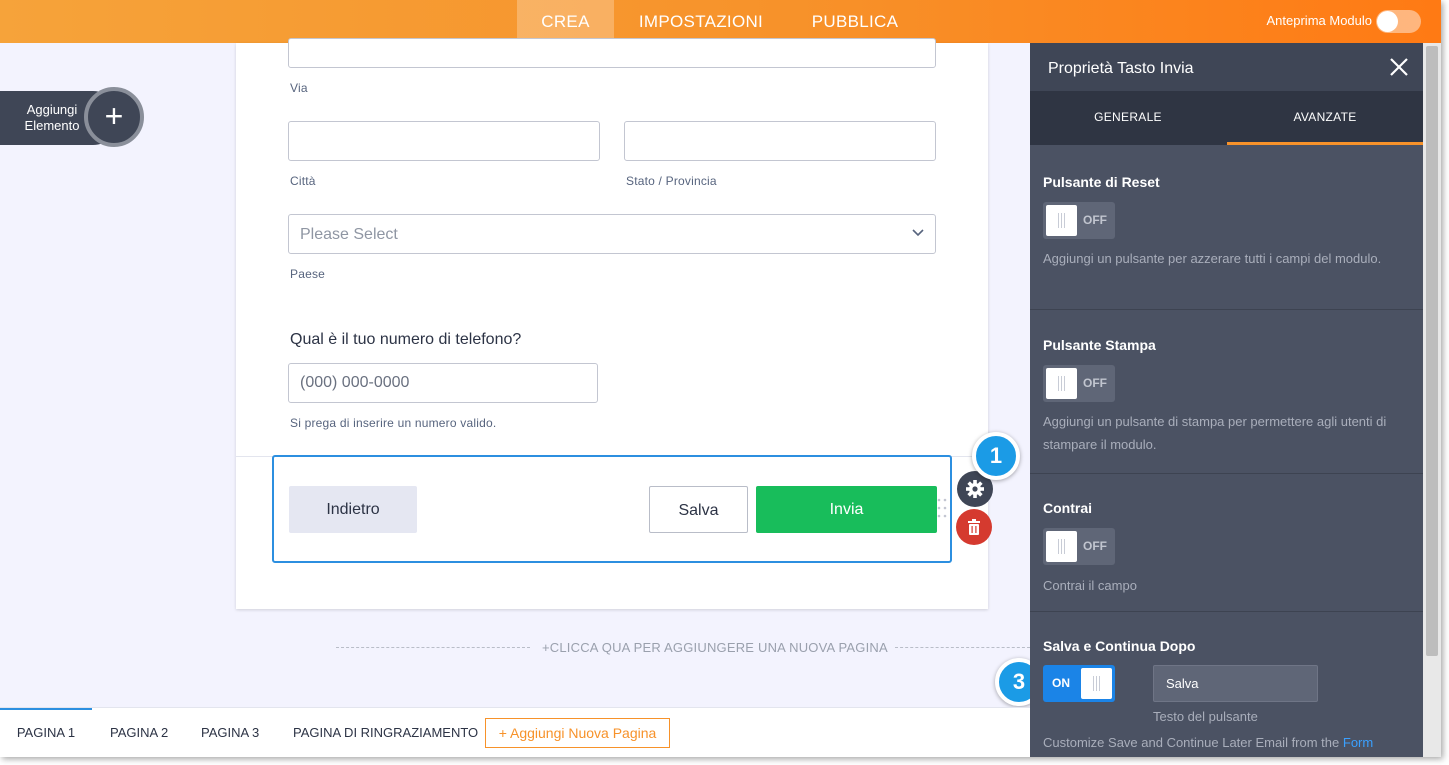 The width and height of the screenshot is (1449, 765). What do you see at coordinates (114, 117) in the screenshot?
I see `plus-icon: +` at bounding box center [114, 117].